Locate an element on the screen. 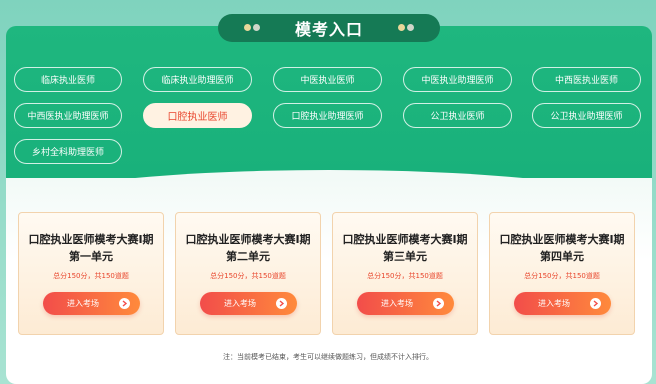 This screenshot has width=656, height=384. category-clinical-assistant: 临床执业助理医师 is located at coordinates (197, 79).